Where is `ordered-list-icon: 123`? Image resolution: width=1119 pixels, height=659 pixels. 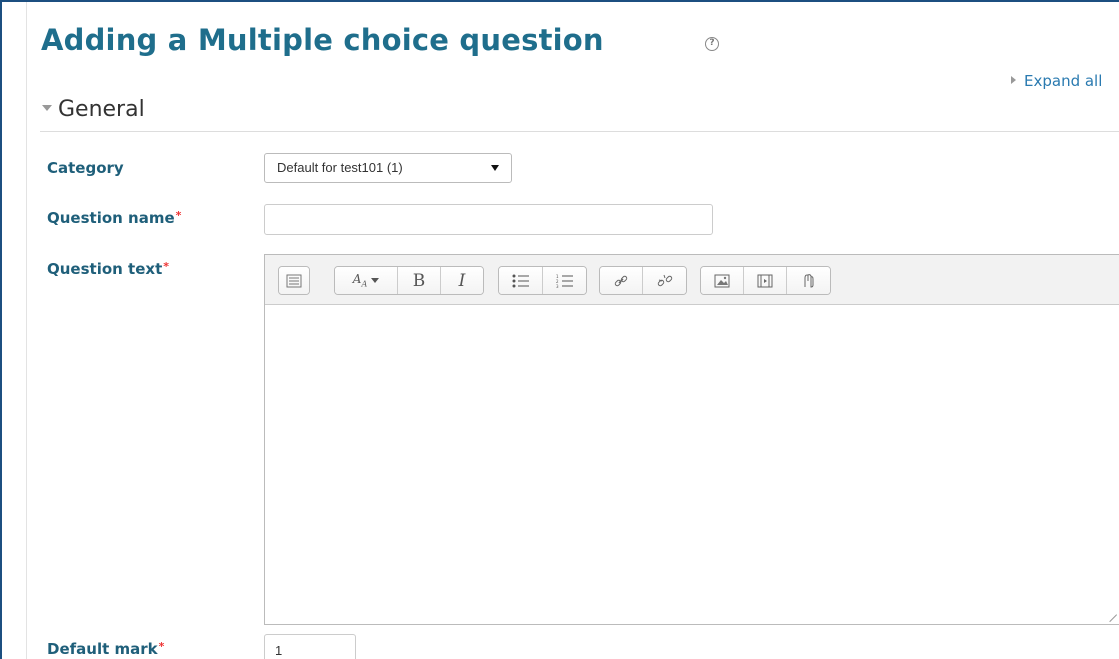
ordered-list-icon: 123 is located at coordinates (564, 280).